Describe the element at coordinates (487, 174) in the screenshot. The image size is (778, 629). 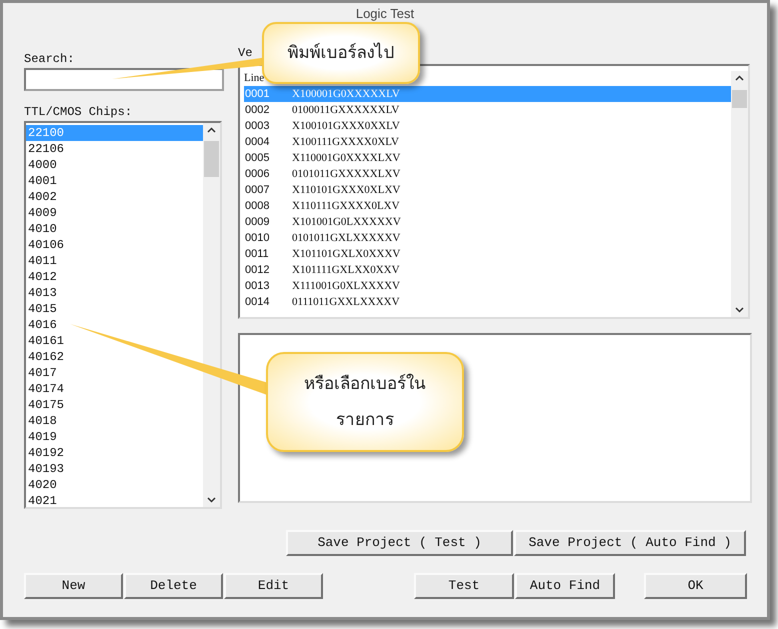
I see `vector-row: 0006 0101011GXXXXXLXV` at that location.